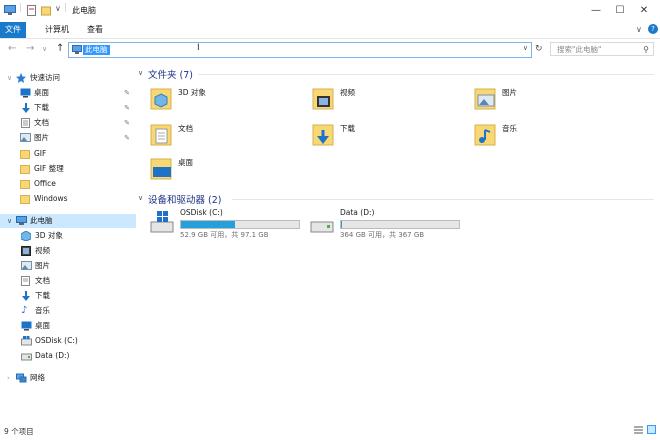 This screenshot has height=440, width=660. Describe the element at coordinates (8, 378) in the screenshot. I see `expand-icon: ›` at that location.